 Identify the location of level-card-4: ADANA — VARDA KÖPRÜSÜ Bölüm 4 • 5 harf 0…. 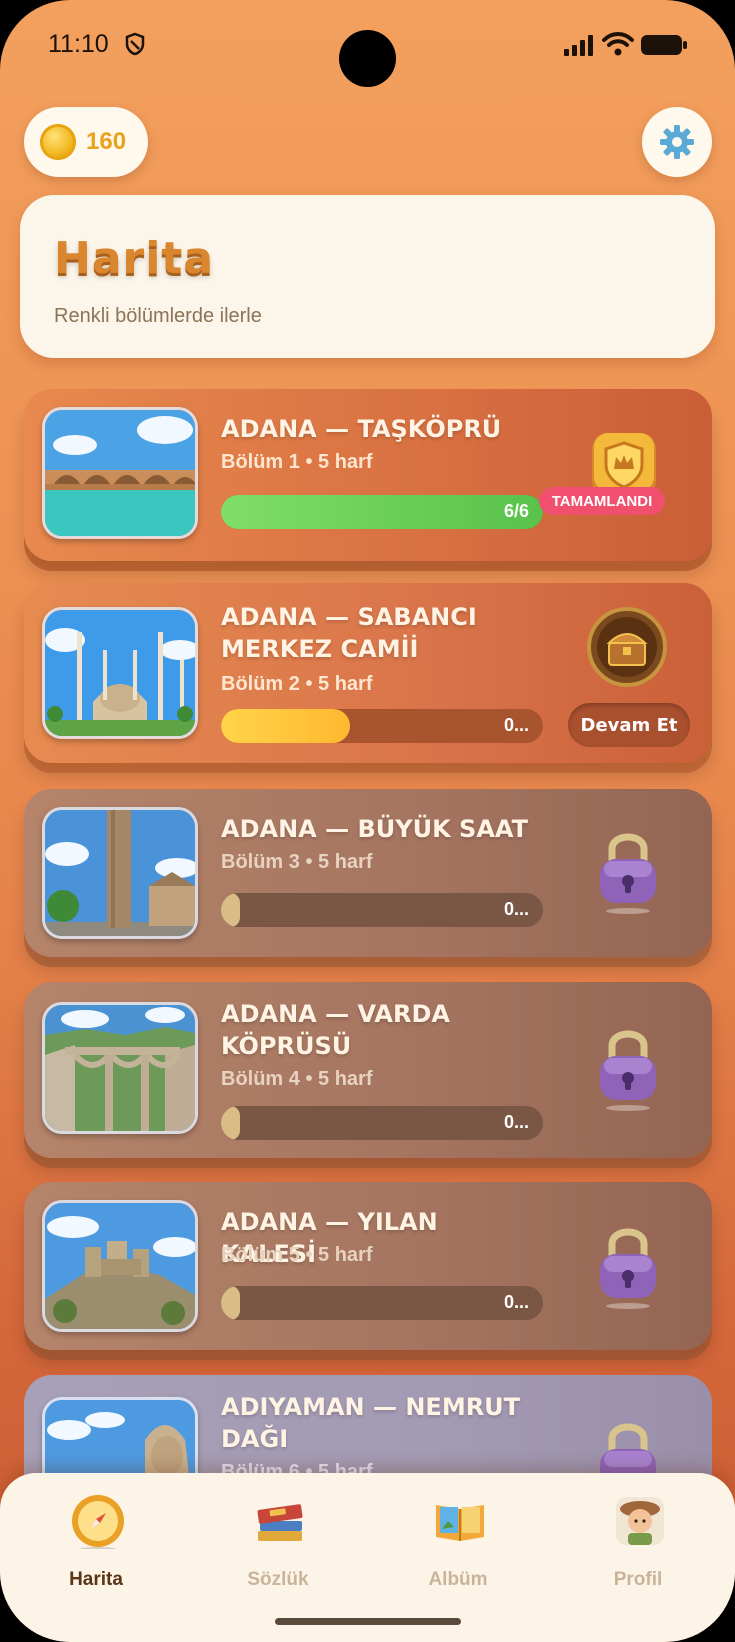
(368, 1070).